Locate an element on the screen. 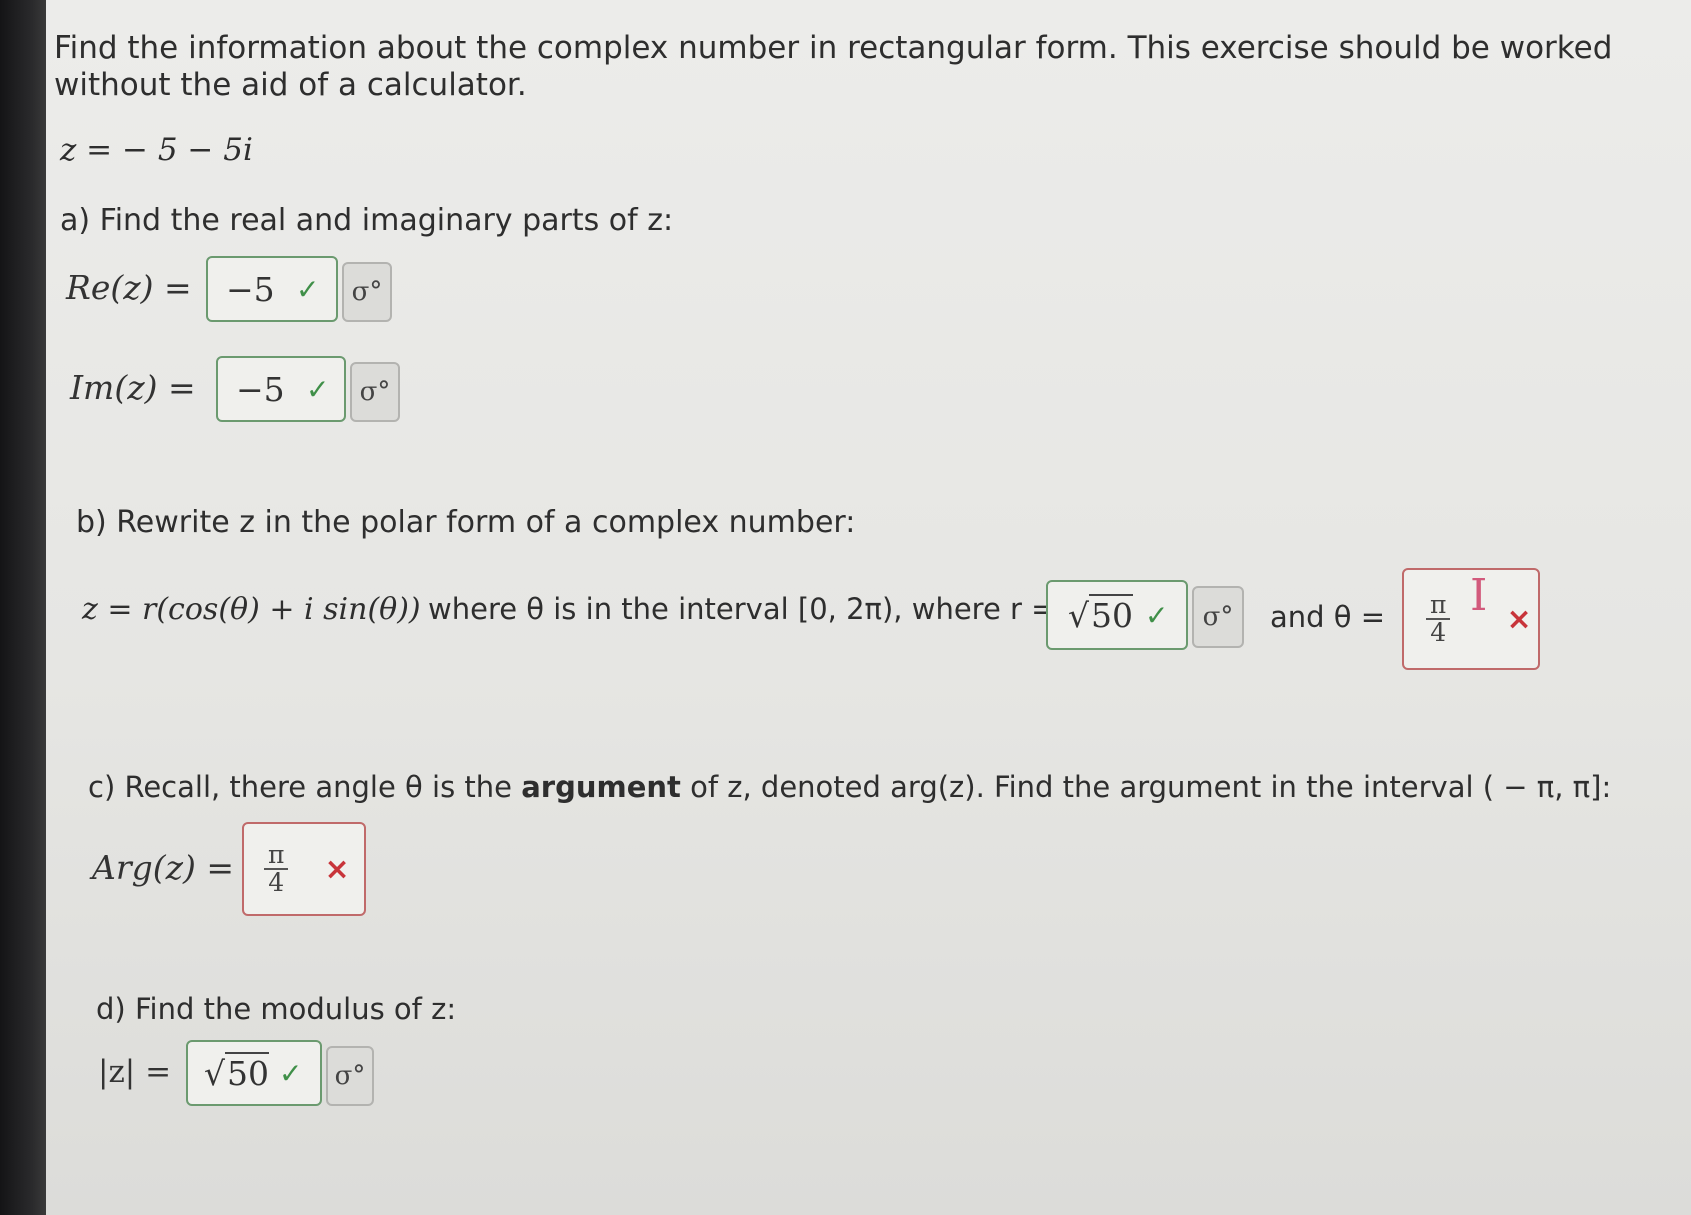 This screenshot has width=1691, height=1215. im-label: Im(z) = is located at coordinates (133, 387).